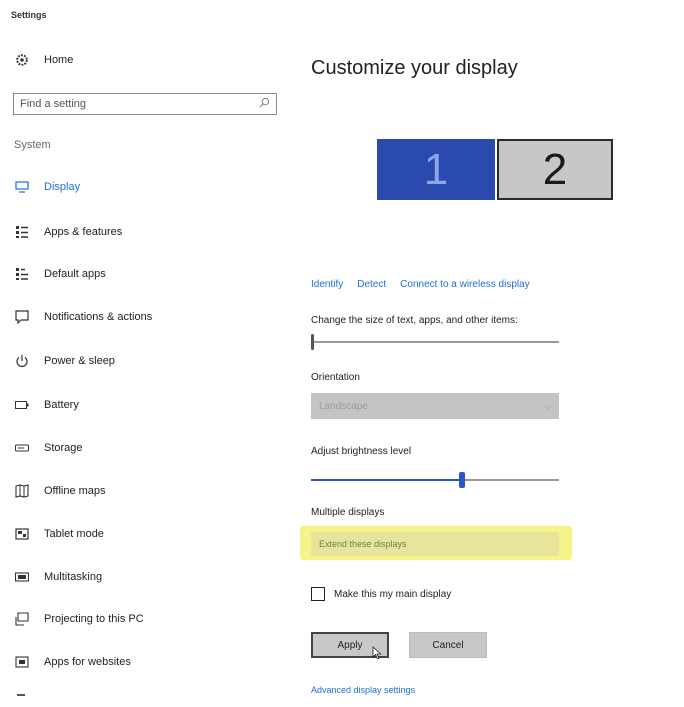  Describe the element at coordinates (120, 104) in the screenshot. I see `search-input` at that location.